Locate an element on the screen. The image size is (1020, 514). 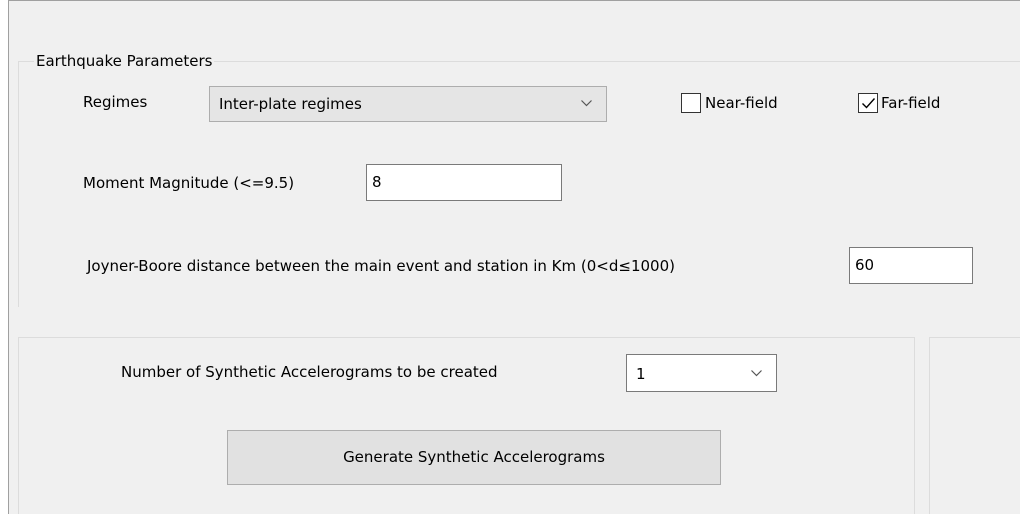
magnitude-input: 8 is located at coordinates (464, 182).